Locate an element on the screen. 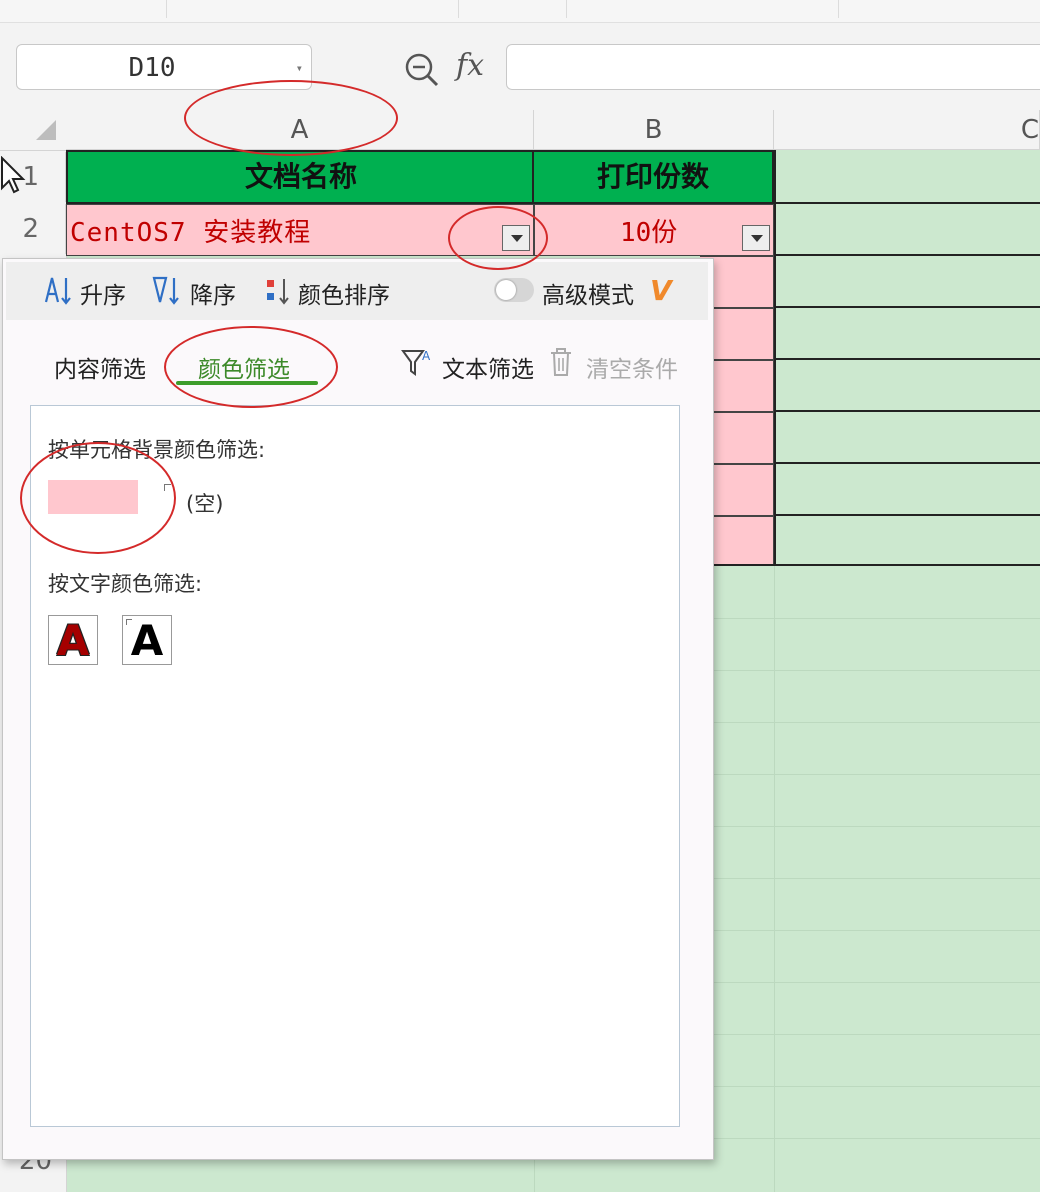  clear-conditions-button: 清空条件 is located at coordinates (632, 367).